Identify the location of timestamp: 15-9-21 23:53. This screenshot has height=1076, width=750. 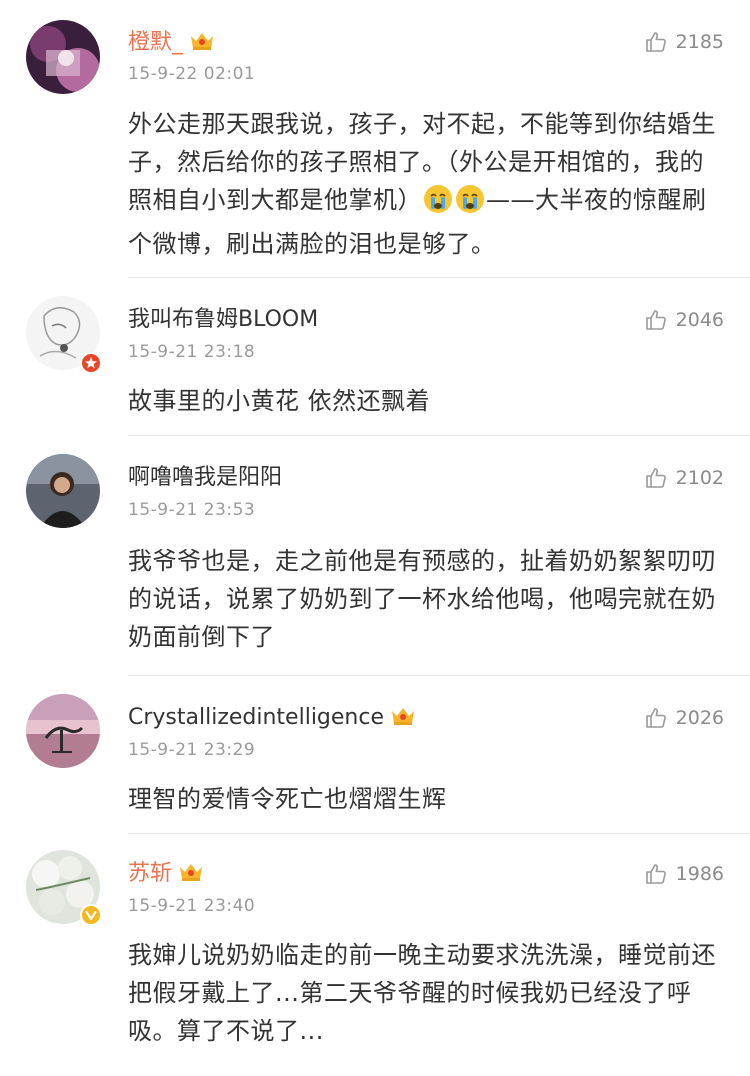
(192, 510).